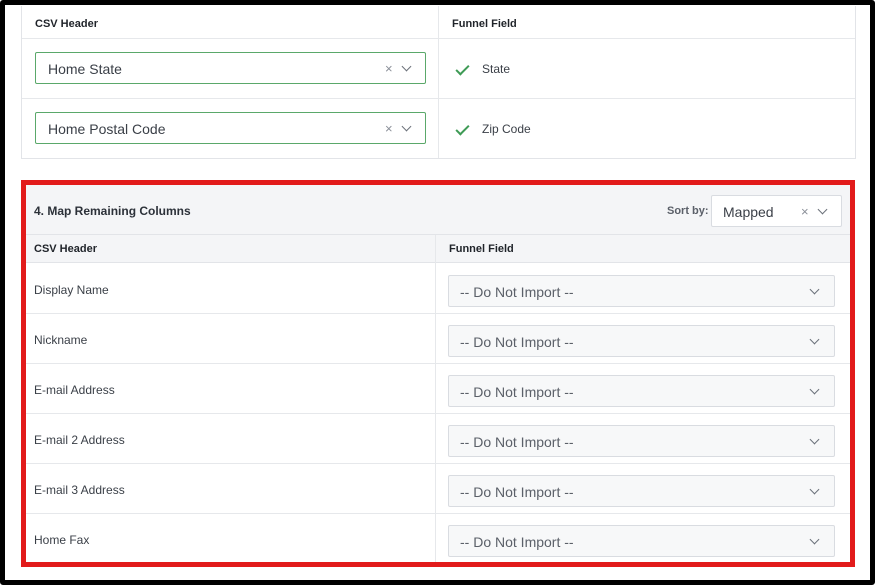 The width and height of the screenshot is (875, 585). Describe the element at coordinates (438, 538) in the screenshot. I see `table-row: Home Fax -- Do Not Import --` at that location.